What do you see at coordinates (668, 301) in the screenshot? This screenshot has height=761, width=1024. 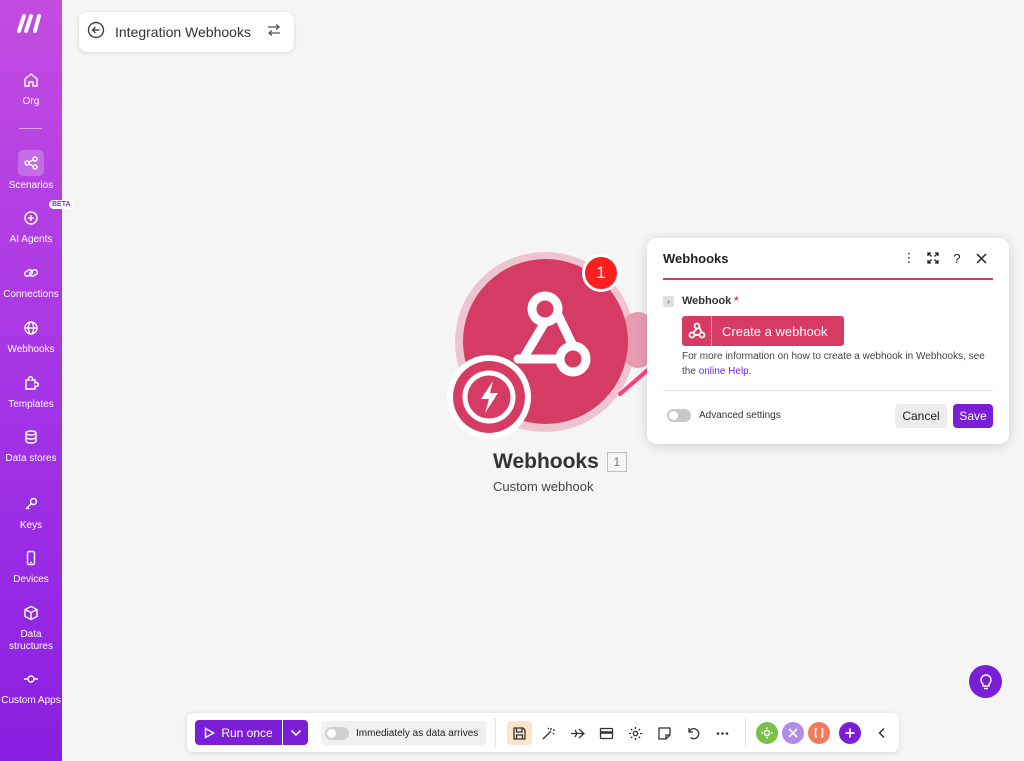 I see `chevron-right-icon: ›` at bounding box center [668, 301].